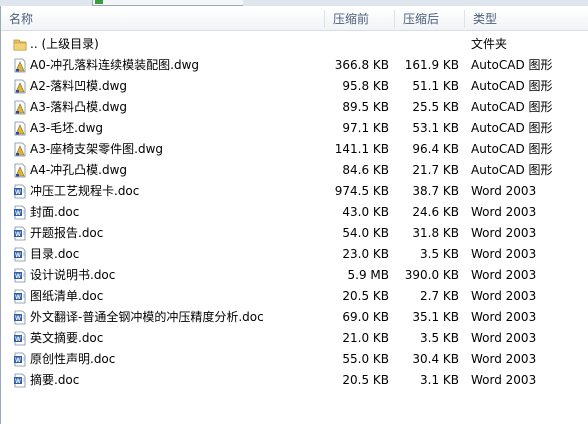  I want to click on file-original-size: 69.0 KB, so click(365, 317).